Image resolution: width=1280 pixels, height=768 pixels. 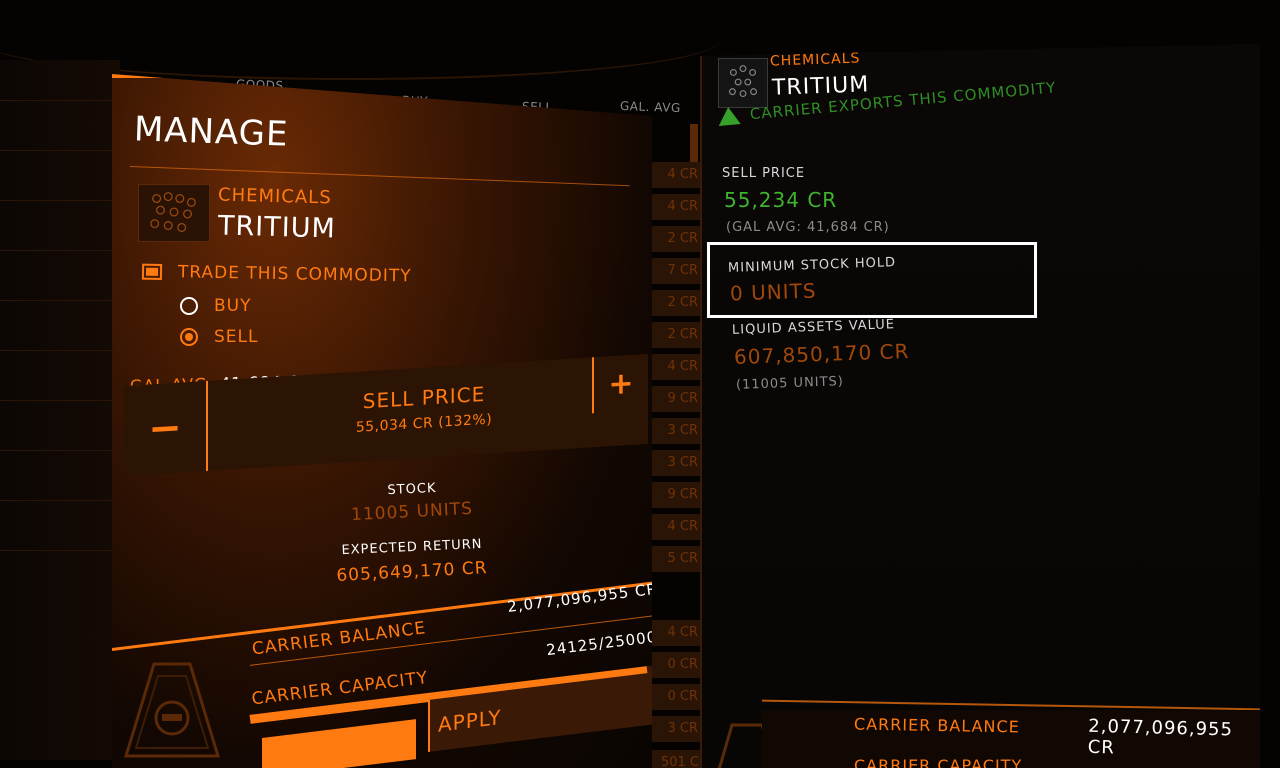 I want to click on panel-title: MANAGE, so click(x=211, y=132).